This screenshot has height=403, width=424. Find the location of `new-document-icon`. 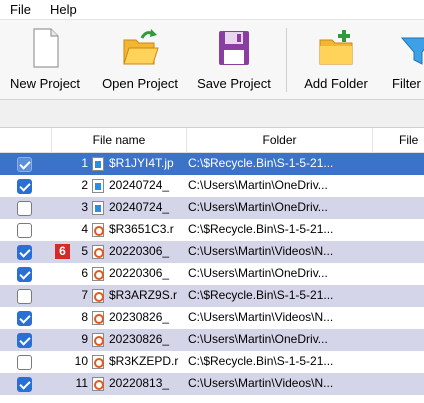

new-document-icon is located at coordinates (46, 48).